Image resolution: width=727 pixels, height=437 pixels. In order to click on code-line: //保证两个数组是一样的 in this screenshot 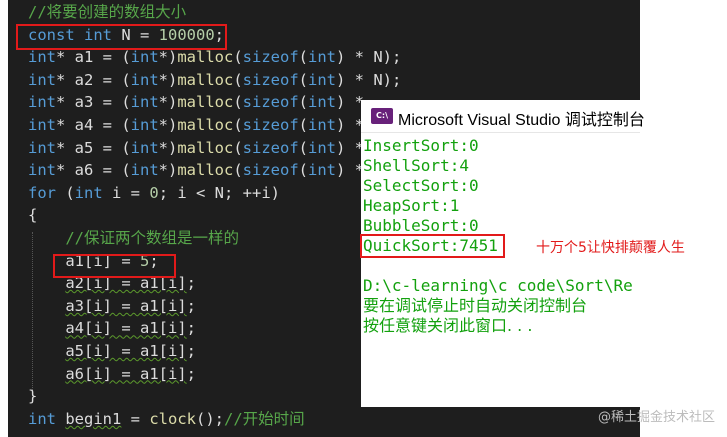, I will do `click(133, 238)`.